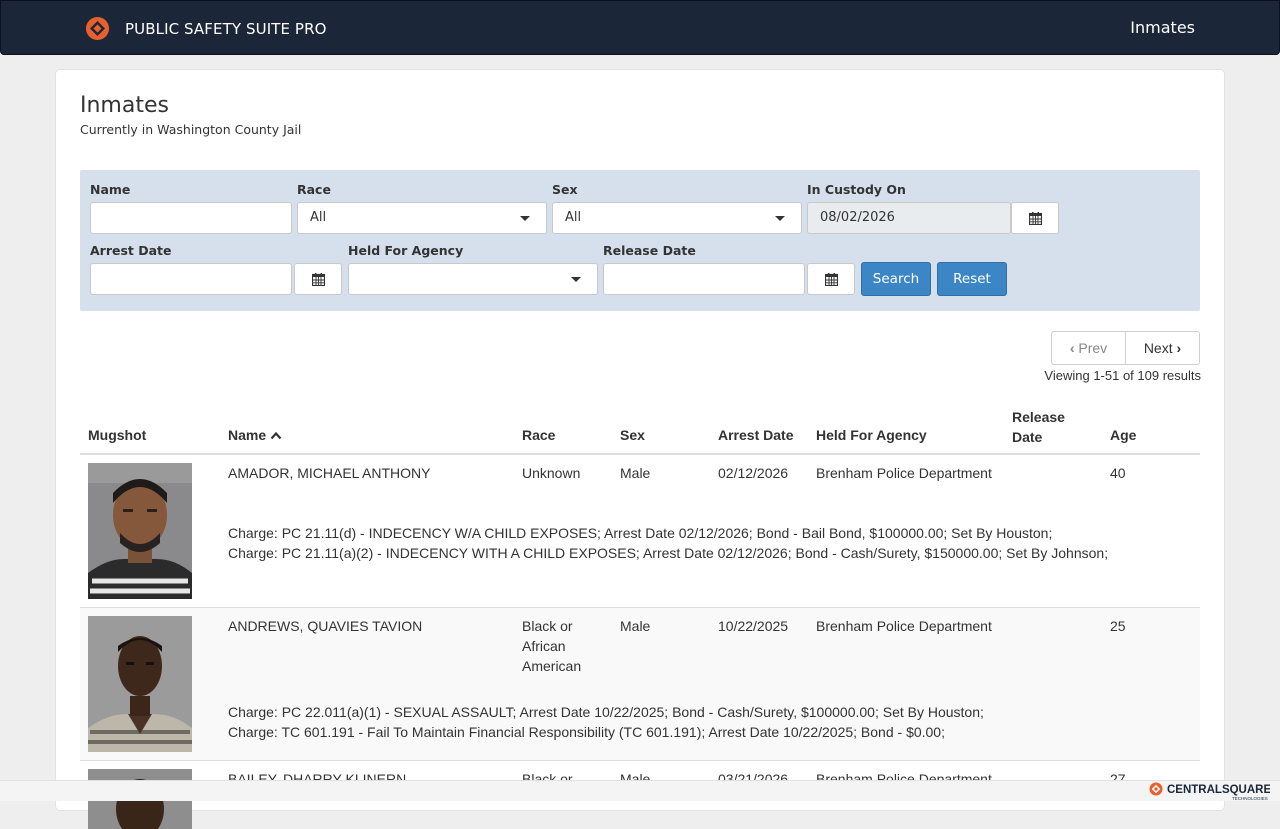  I want to click on sex-filter-select: All, so click(677, 218).